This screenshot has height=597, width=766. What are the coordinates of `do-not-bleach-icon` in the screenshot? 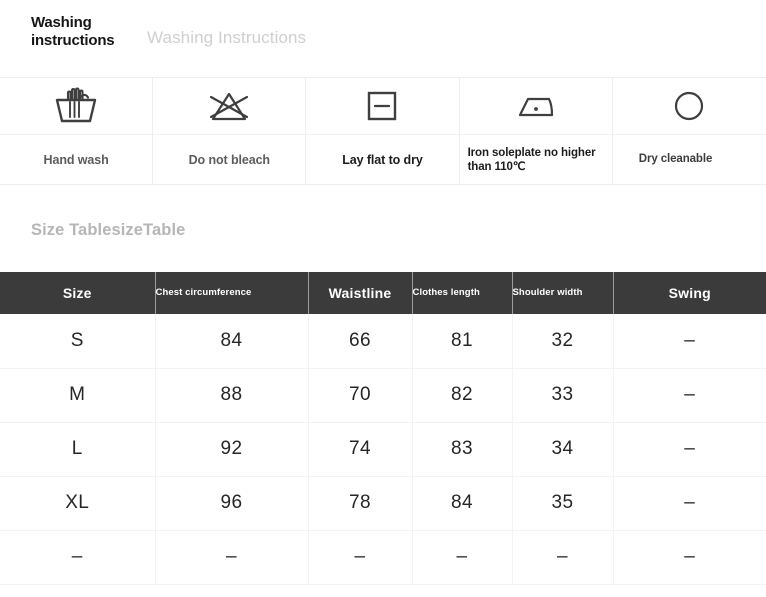 It's located at (229, 106).